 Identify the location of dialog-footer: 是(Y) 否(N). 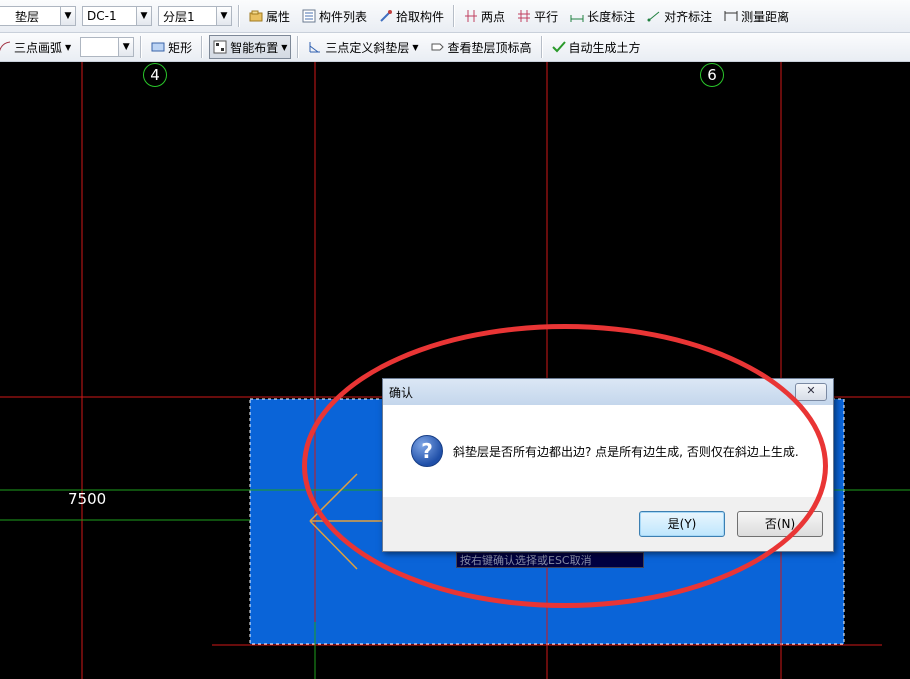
(608, 524).